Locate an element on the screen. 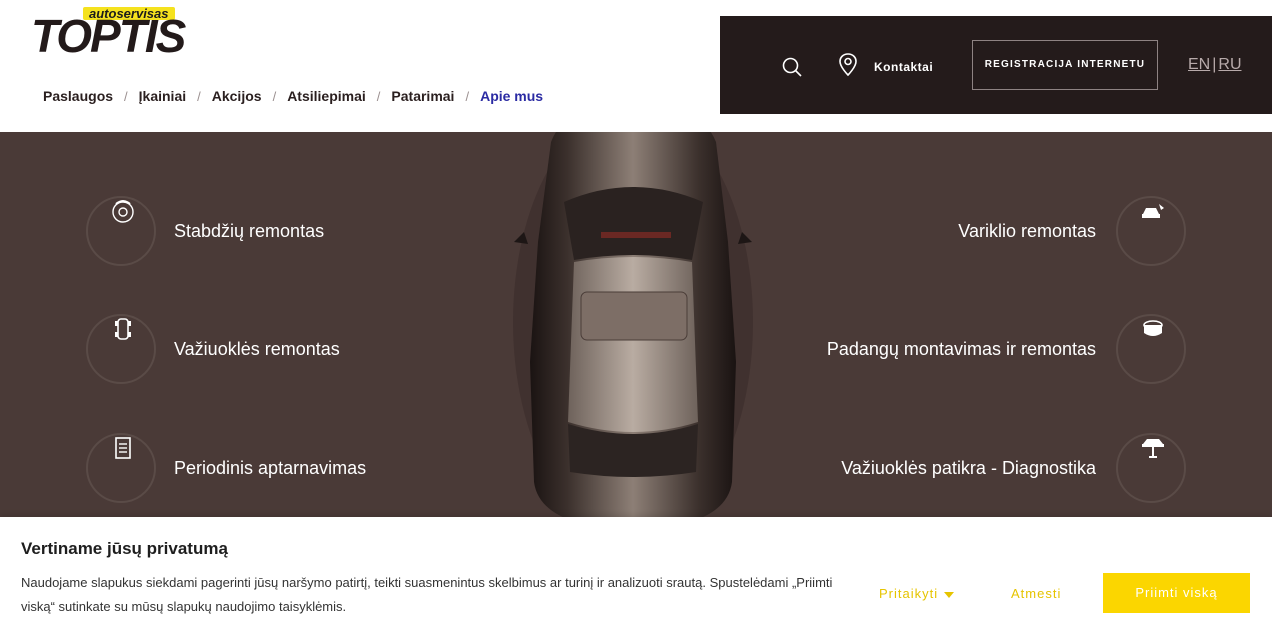  service-tire-mounting: Padangų montavimas ir remontas is located at coordinates (1006, 349).